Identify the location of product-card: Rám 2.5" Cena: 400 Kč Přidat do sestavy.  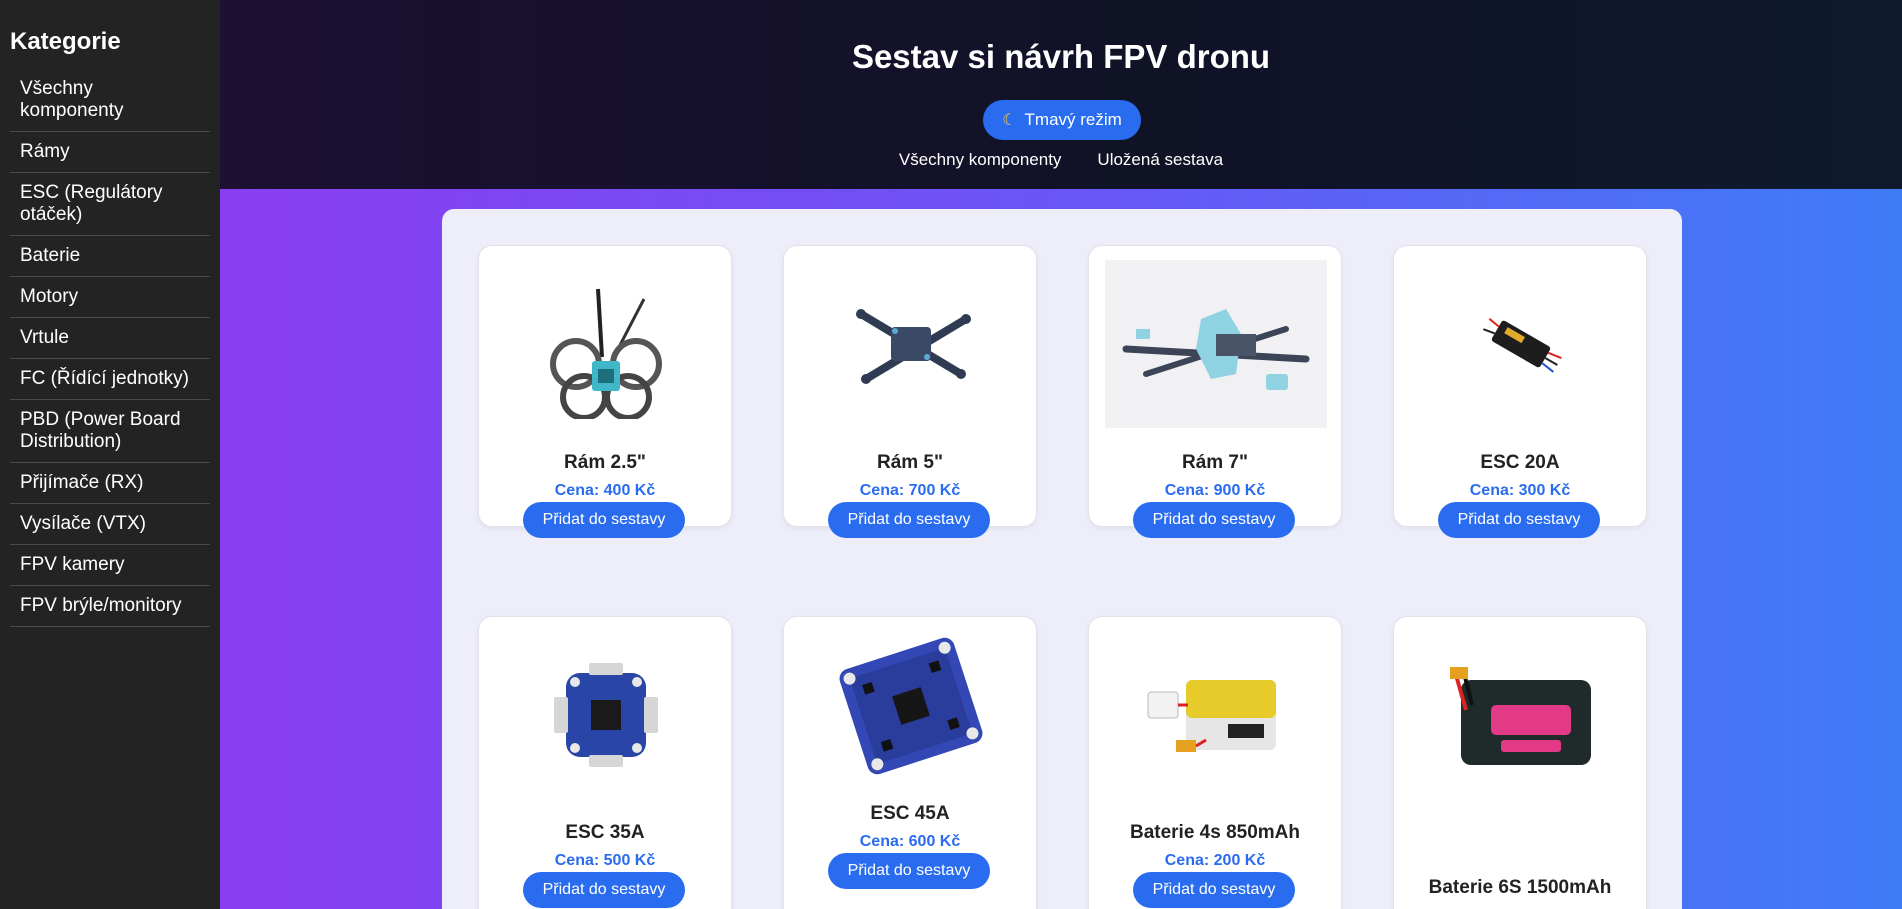
(605, 391).